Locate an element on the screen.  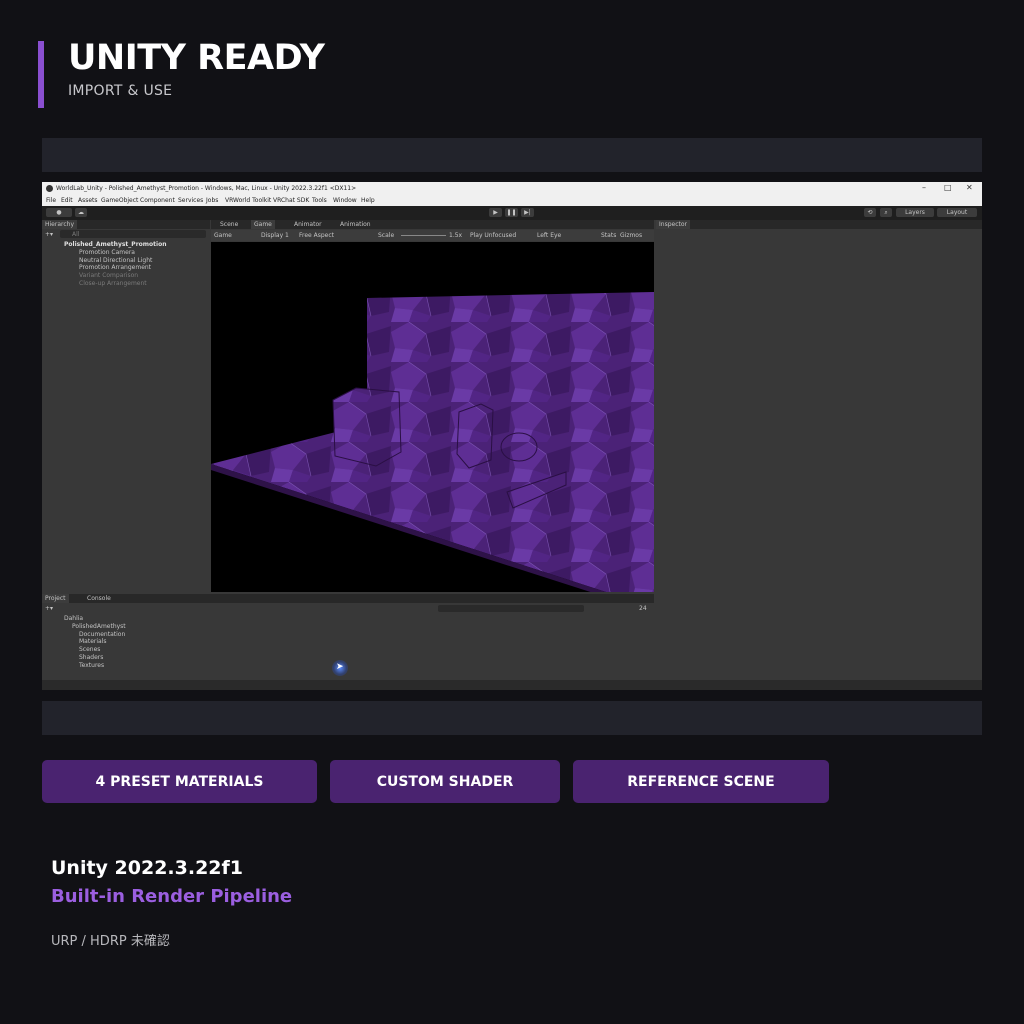
minimize-icon: – is located at coordinates (924, 187).